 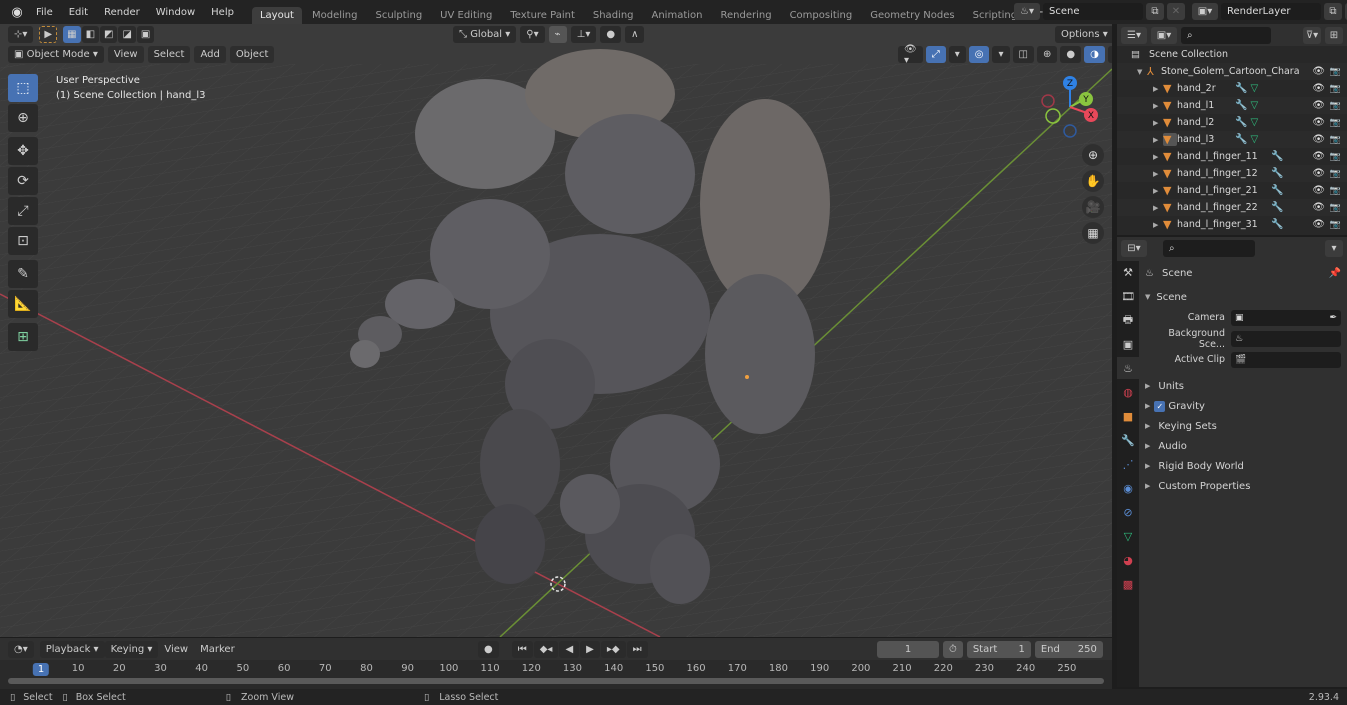 I want to click on outliner-item: ▶ ▼ hand_l_finger_31 🔧 👁 📷, so click(x=1232, y=224).